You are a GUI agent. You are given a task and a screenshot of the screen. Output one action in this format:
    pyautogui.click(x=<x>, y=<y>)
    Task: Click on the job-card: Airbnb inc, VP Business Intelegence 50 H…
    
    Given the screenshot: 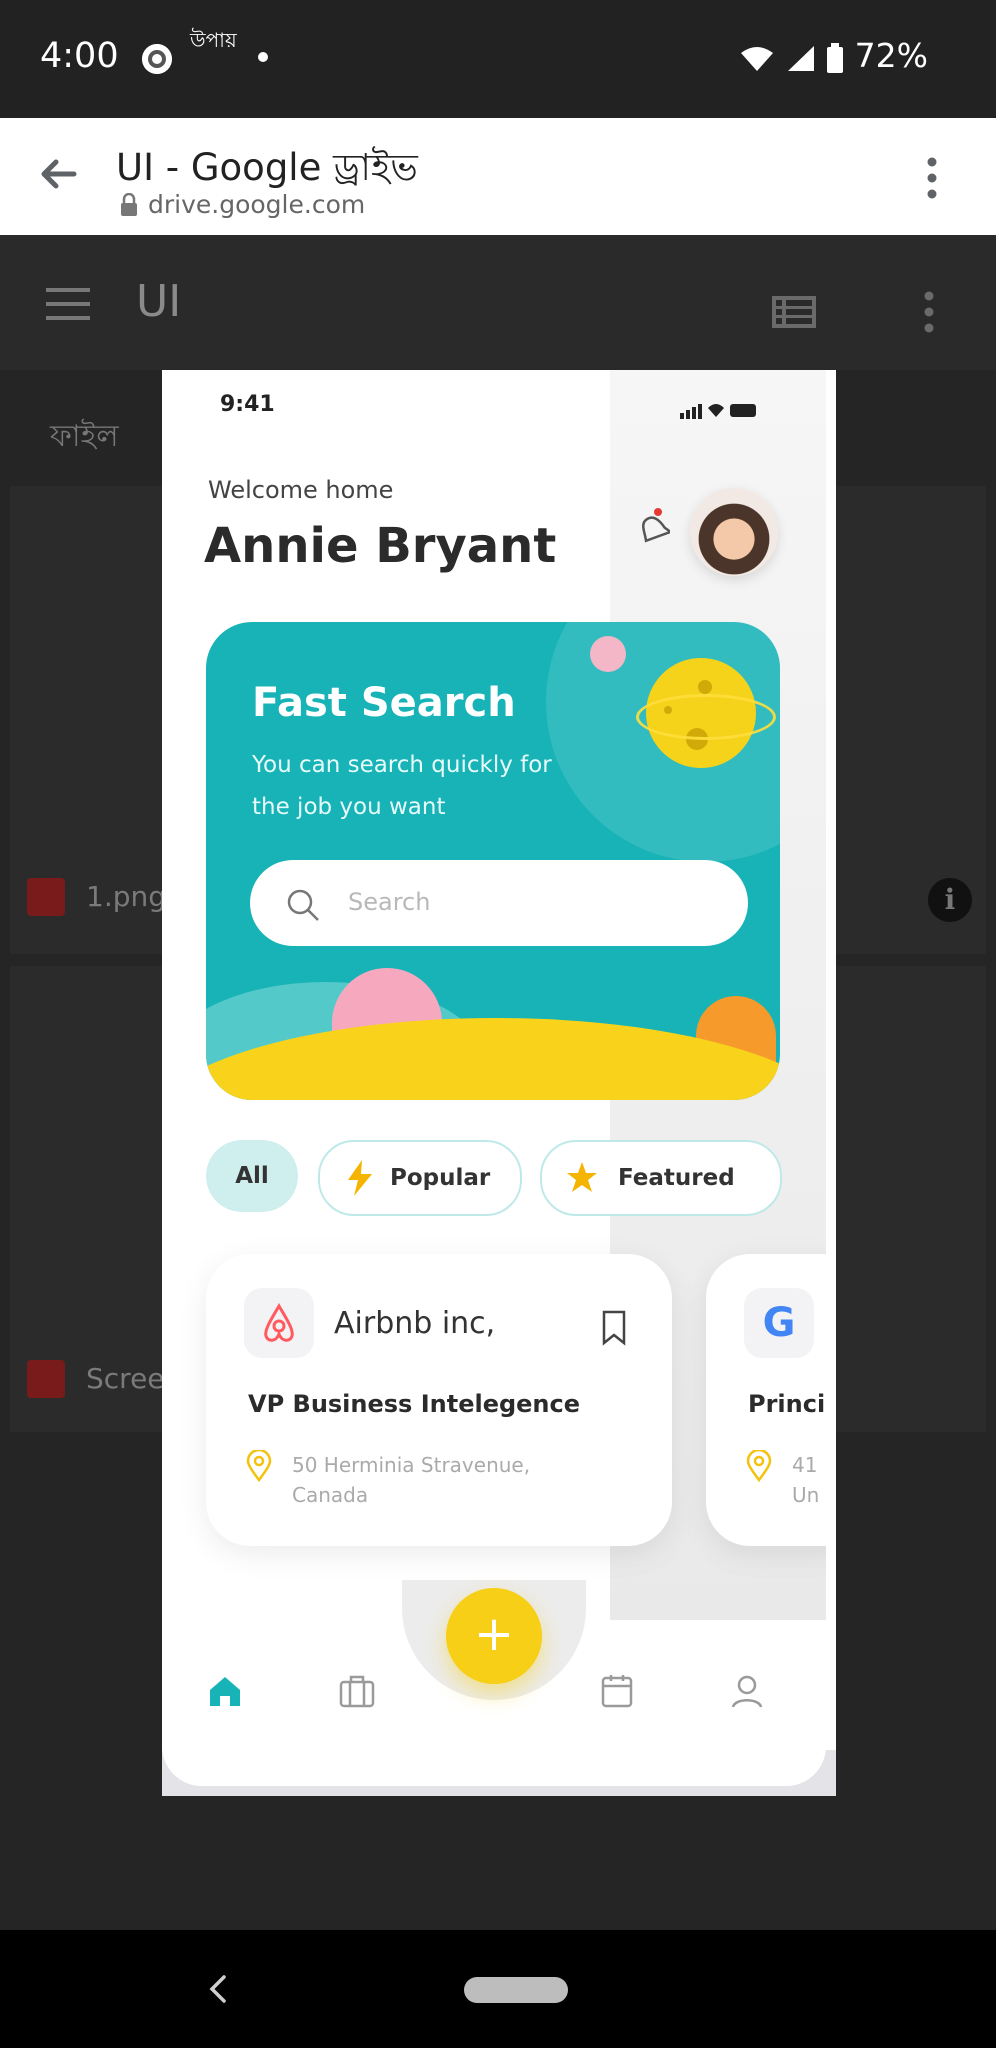 What is the action you would take?
    pyautogui.click(x=439, y=1400)
    